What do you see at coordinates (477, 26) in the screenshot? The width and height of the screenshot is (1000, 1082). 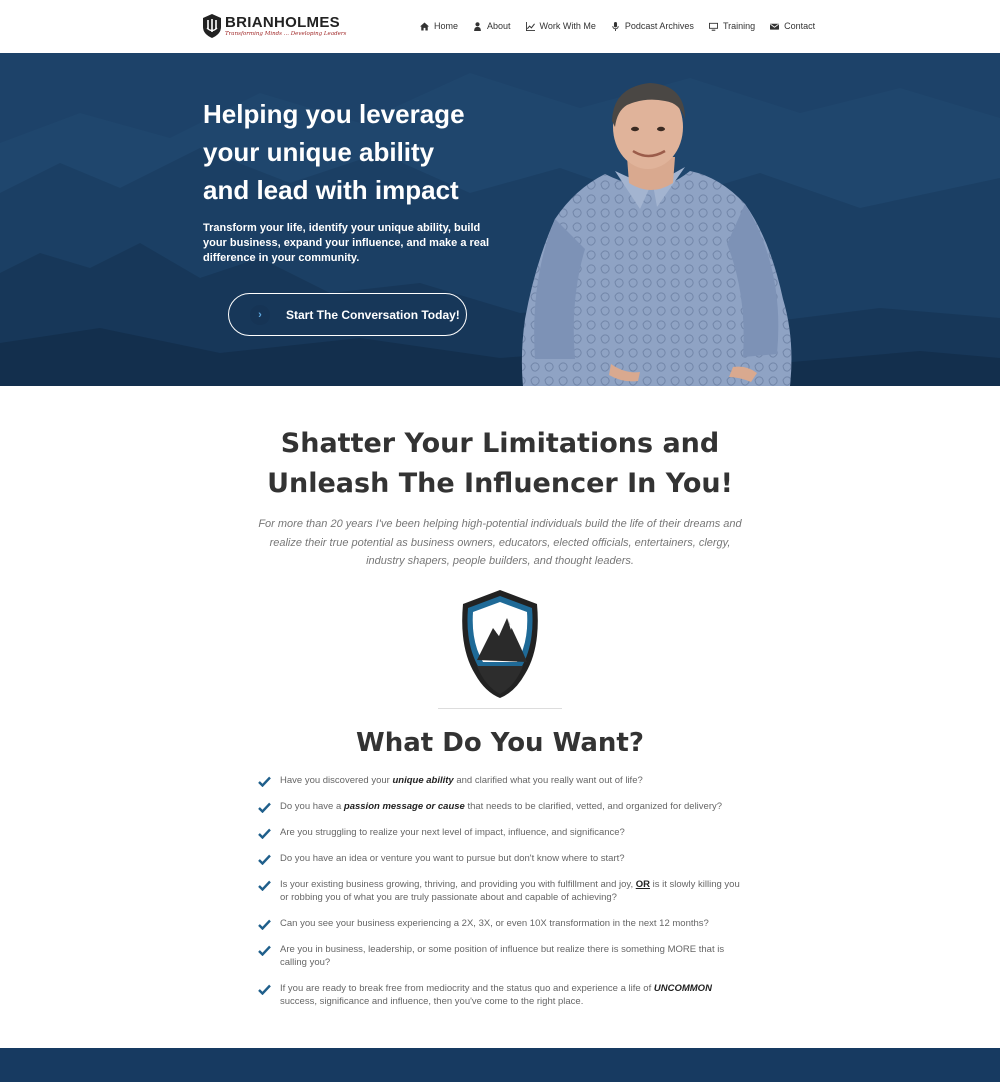 I see `user-icon` at bounding box center [477, 26].